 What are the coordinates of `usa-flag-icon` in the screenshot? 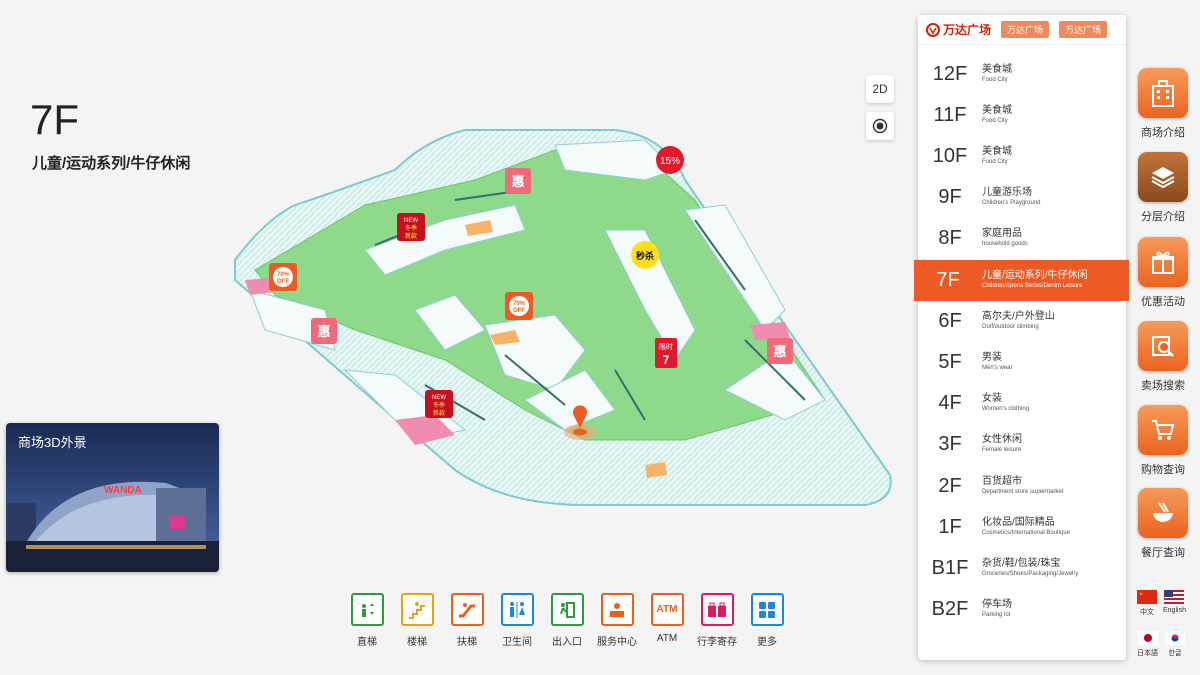 It's located at (1174, 597).